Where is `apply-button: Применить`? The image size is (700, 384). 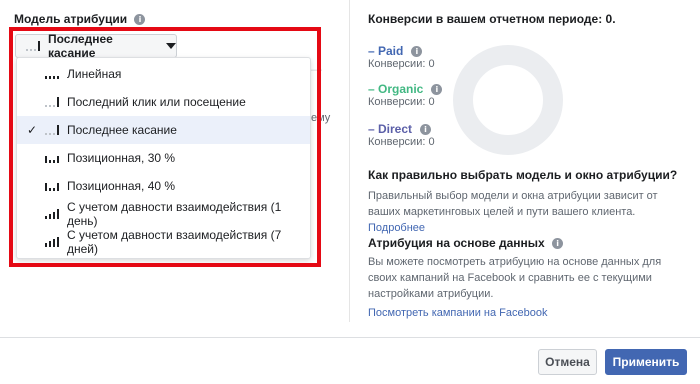 apply-button: Применить is located at coordinates (646, 362).